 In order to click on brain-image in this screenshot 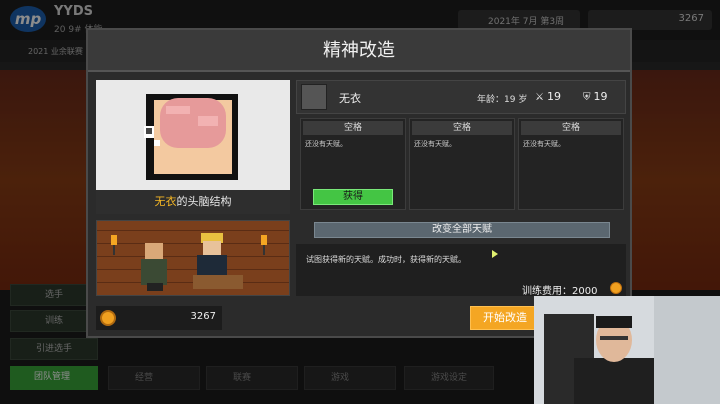, I will do `click(193, 135)`.